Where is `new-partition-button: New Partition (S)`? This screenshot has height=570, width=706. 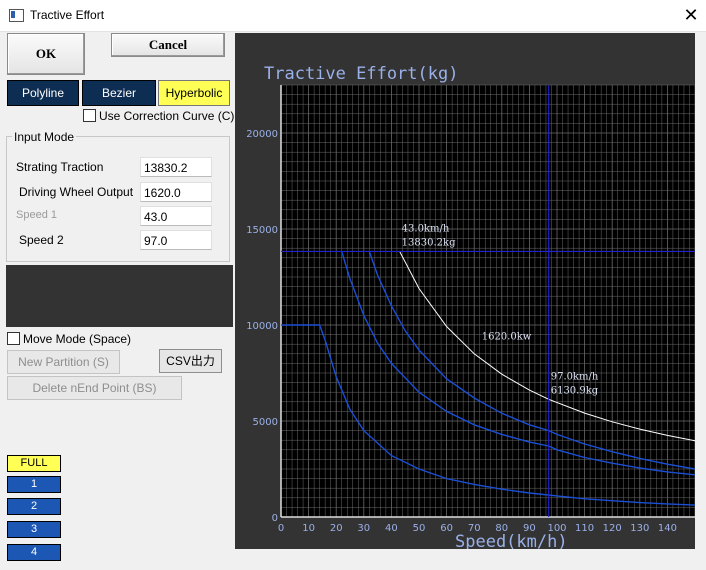
new-partition-button: New Partition (S) is located at coordinates (63, 362).